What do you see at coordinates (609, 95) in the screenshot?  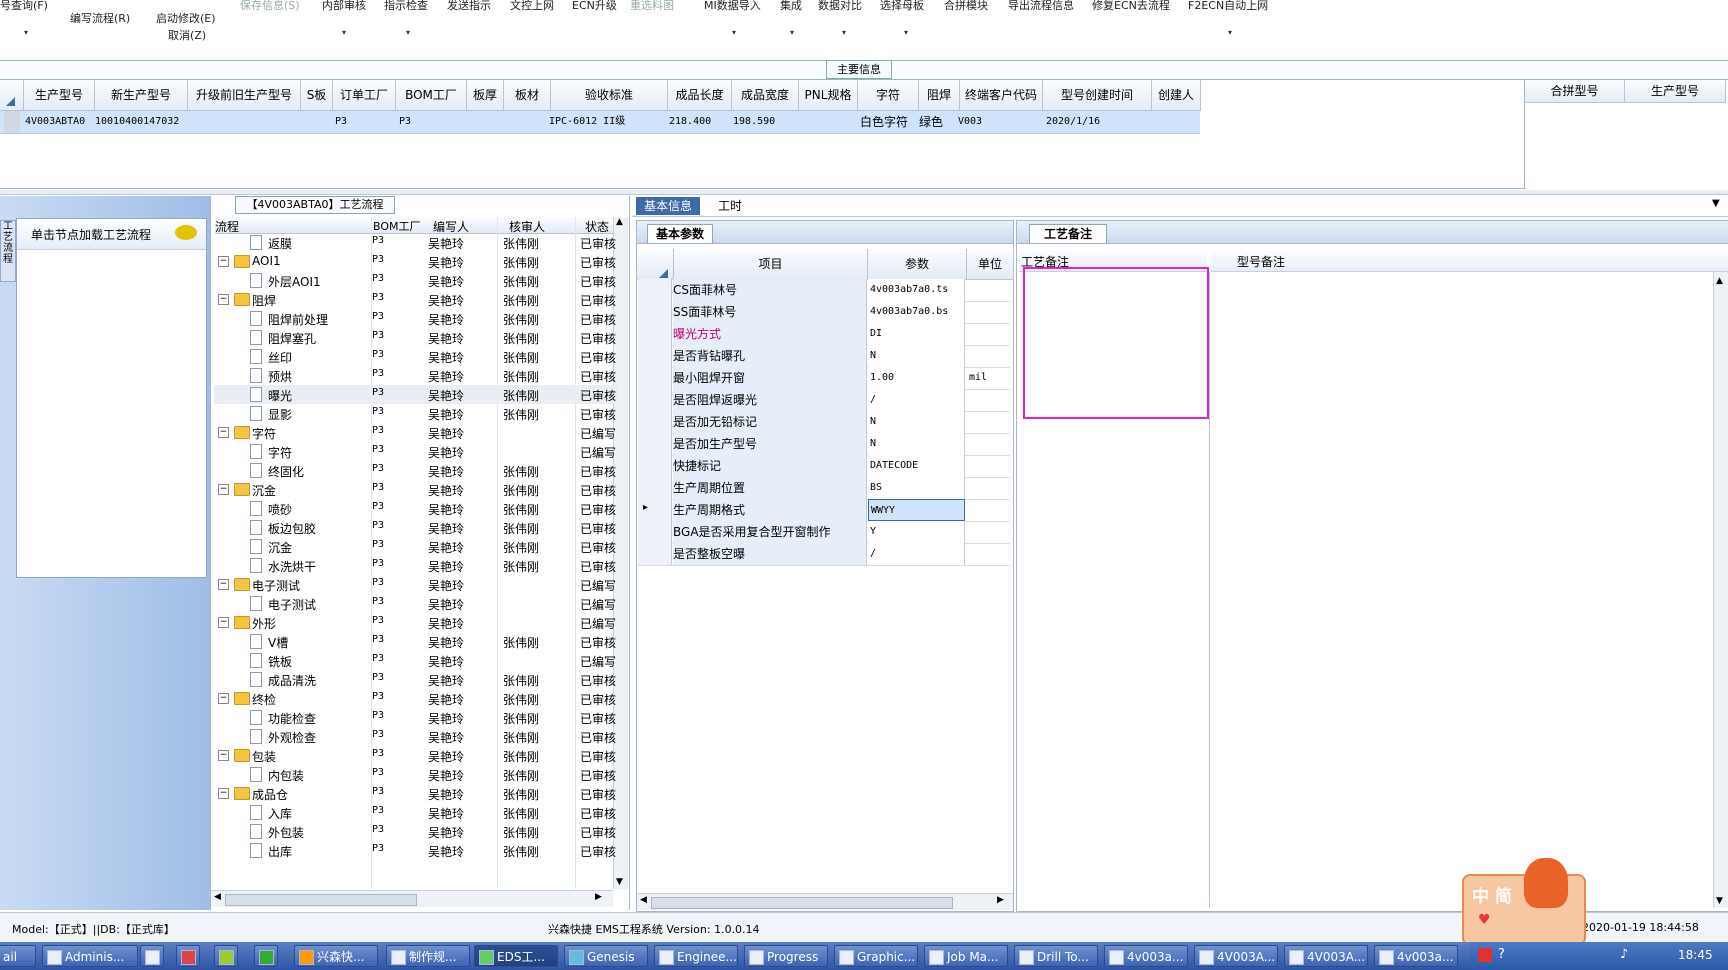 I see `col-acceptance-standard: 验收标准` at bounding box center [609, 95].